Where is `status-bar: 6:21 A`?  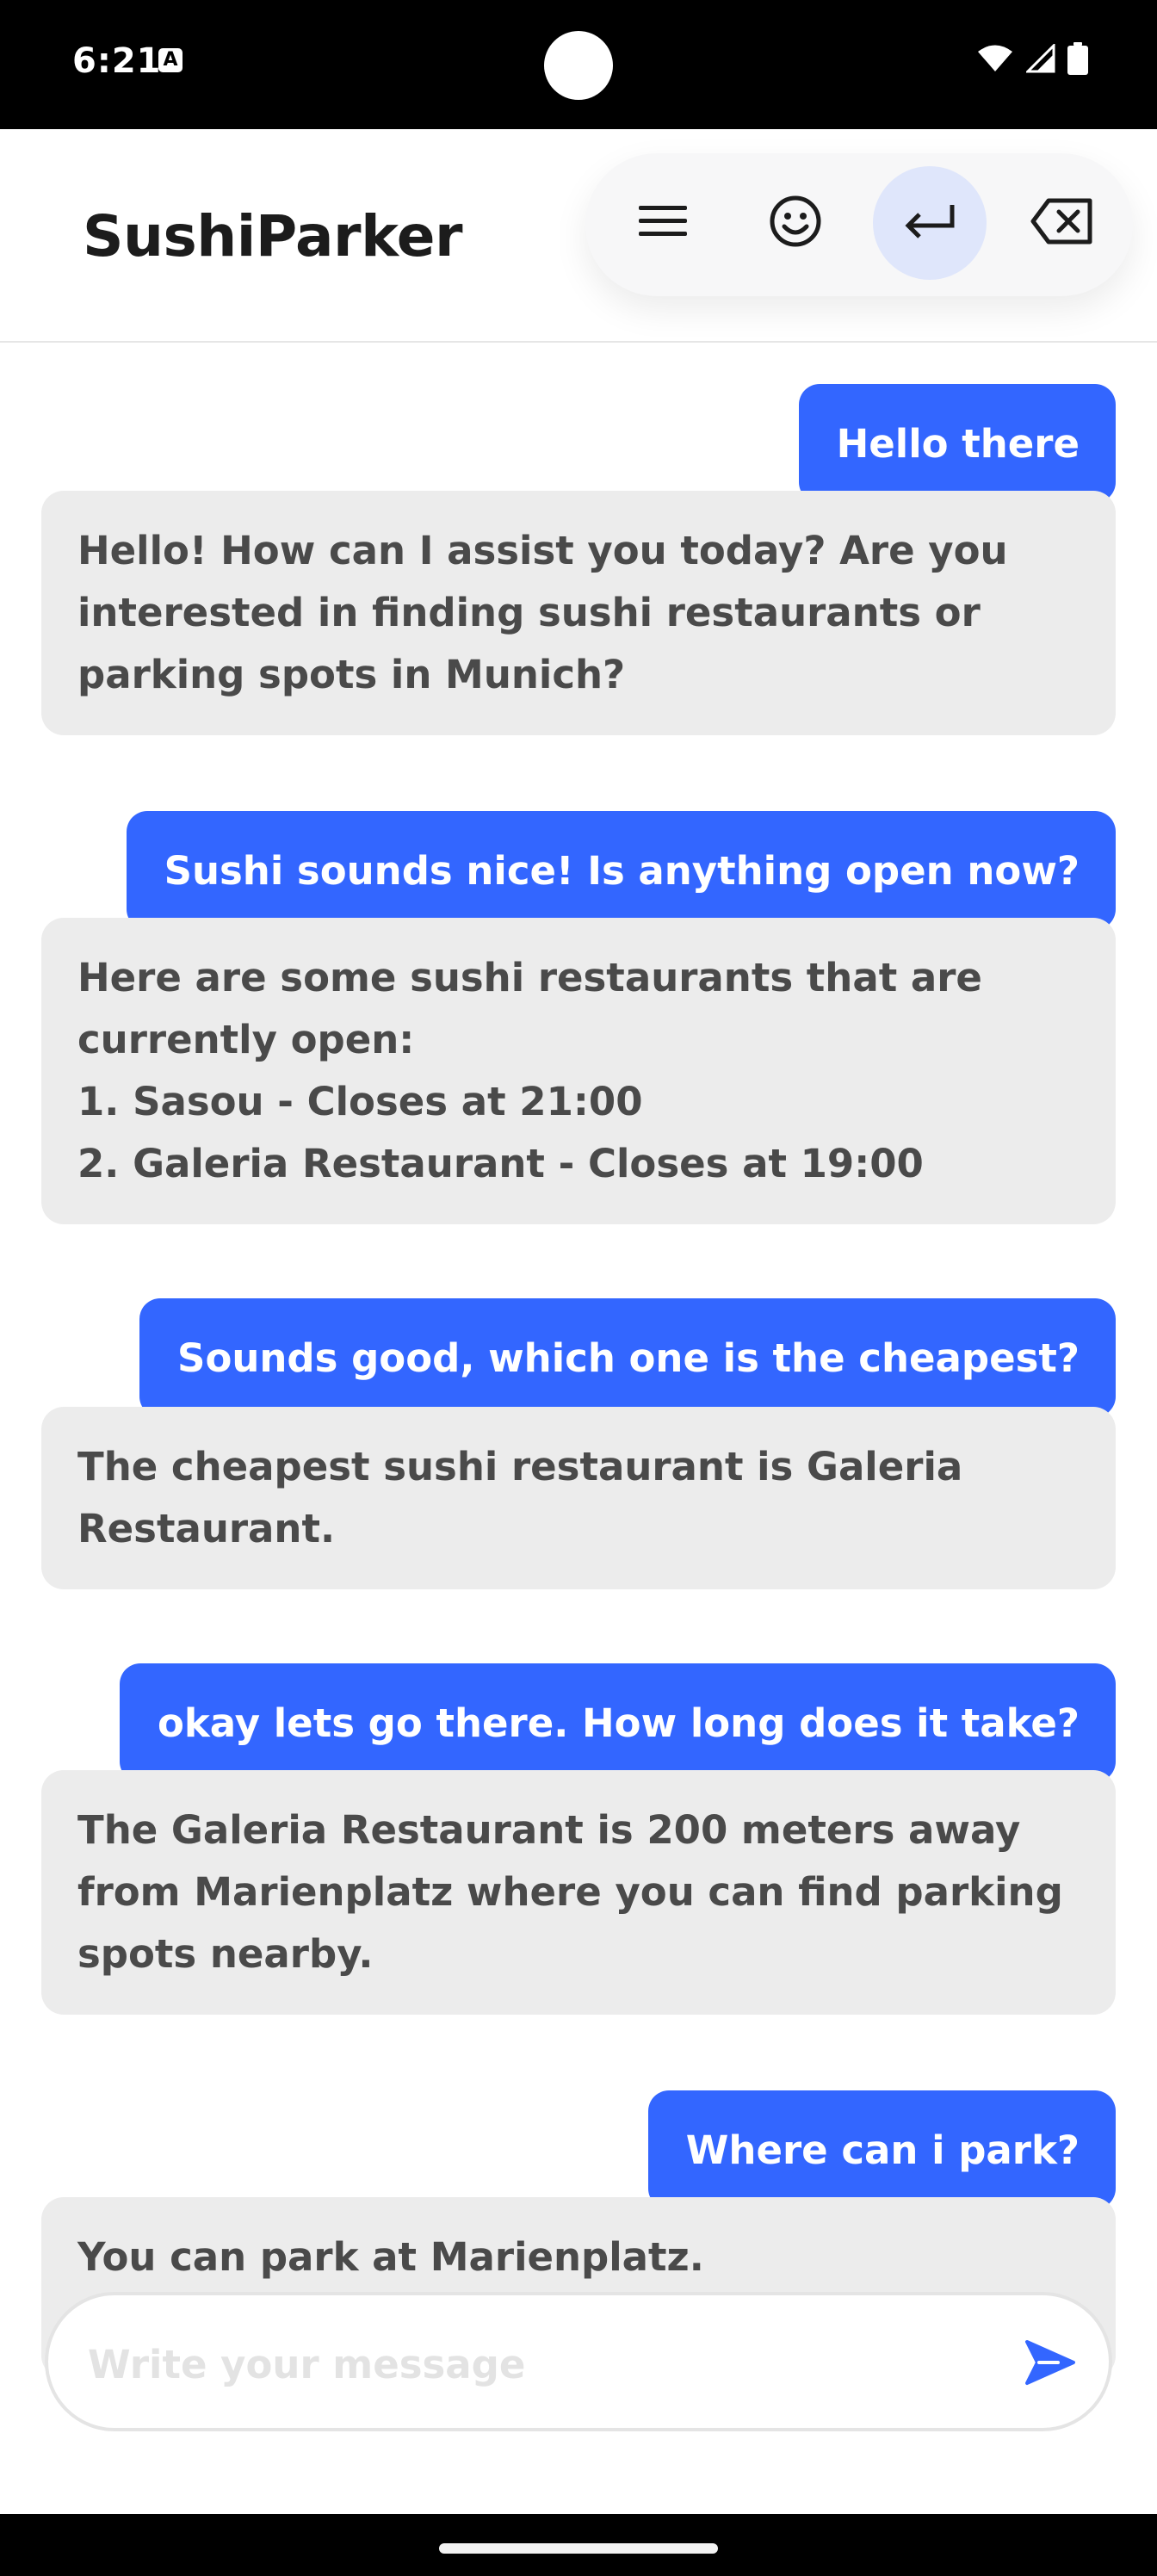 status-bar: 6:21 A is located at coordinates (579, 64).